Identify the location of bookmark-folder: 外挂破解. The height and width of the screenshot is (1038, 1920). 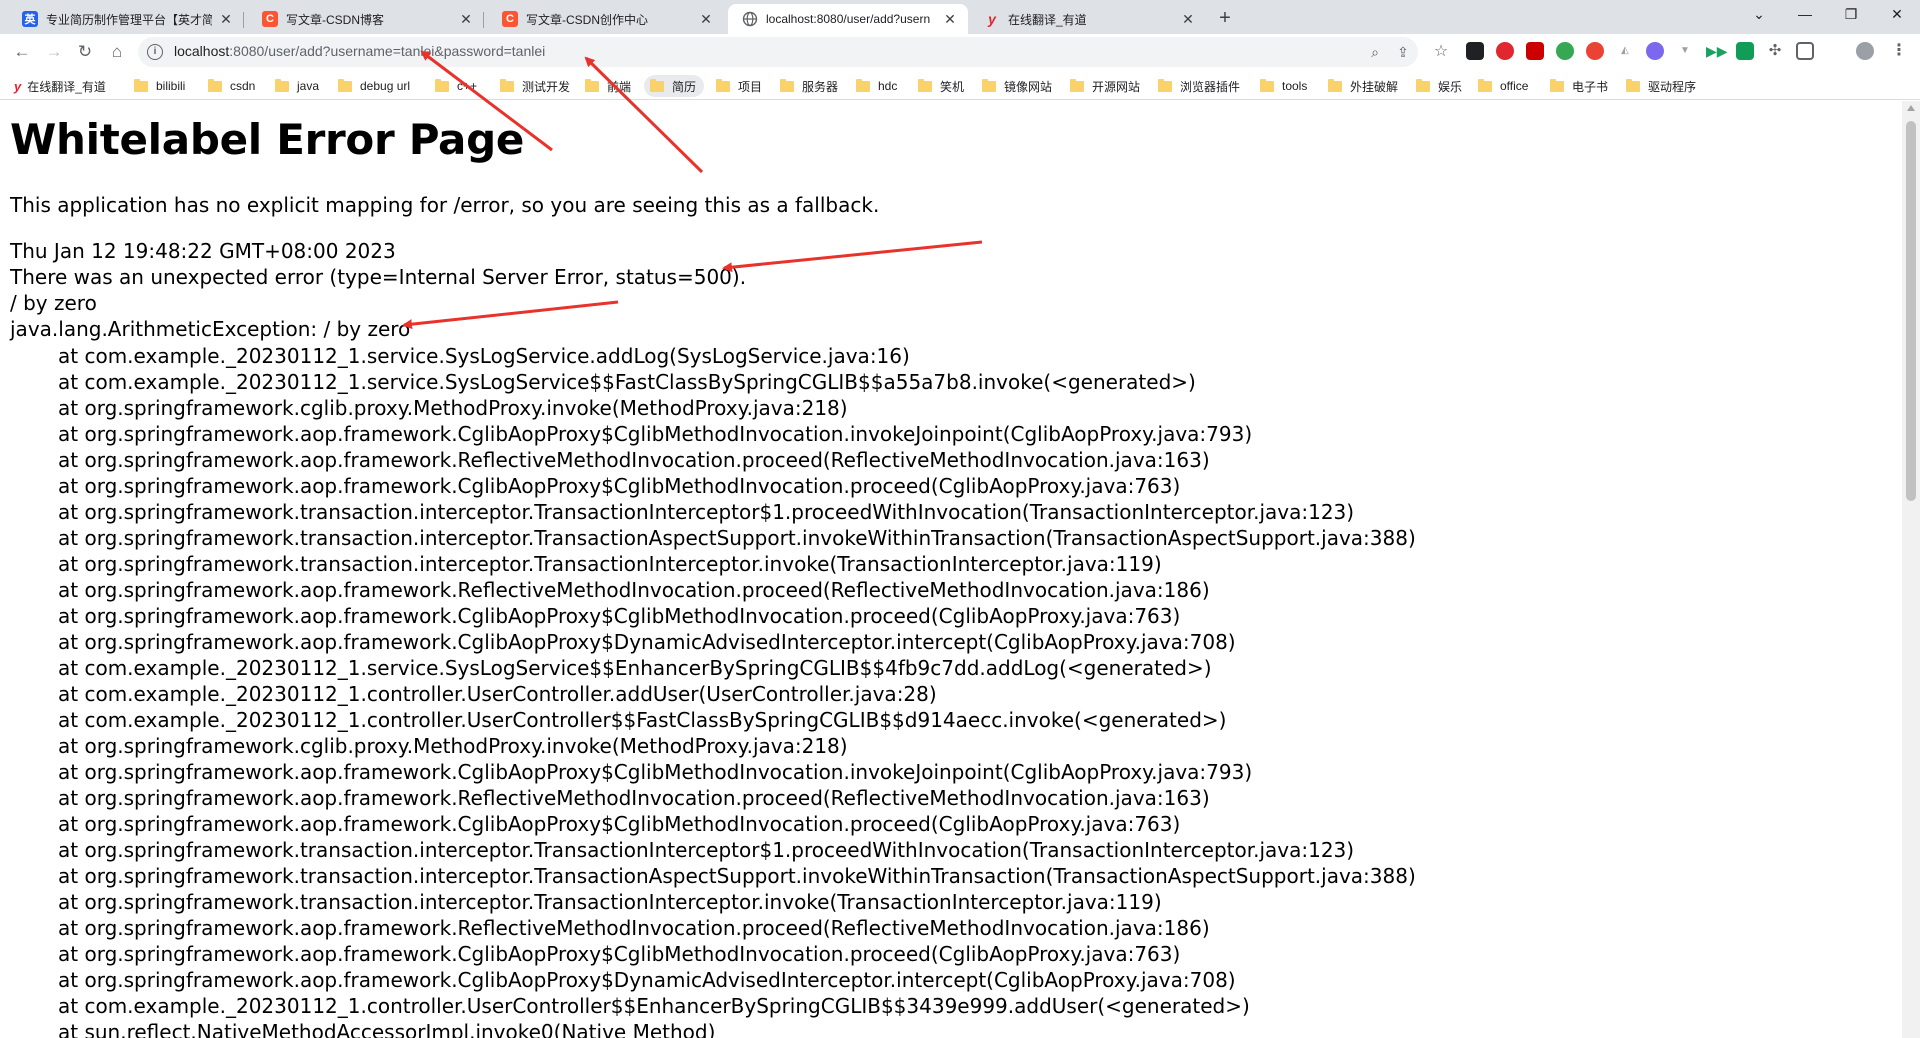
(1363, 86).